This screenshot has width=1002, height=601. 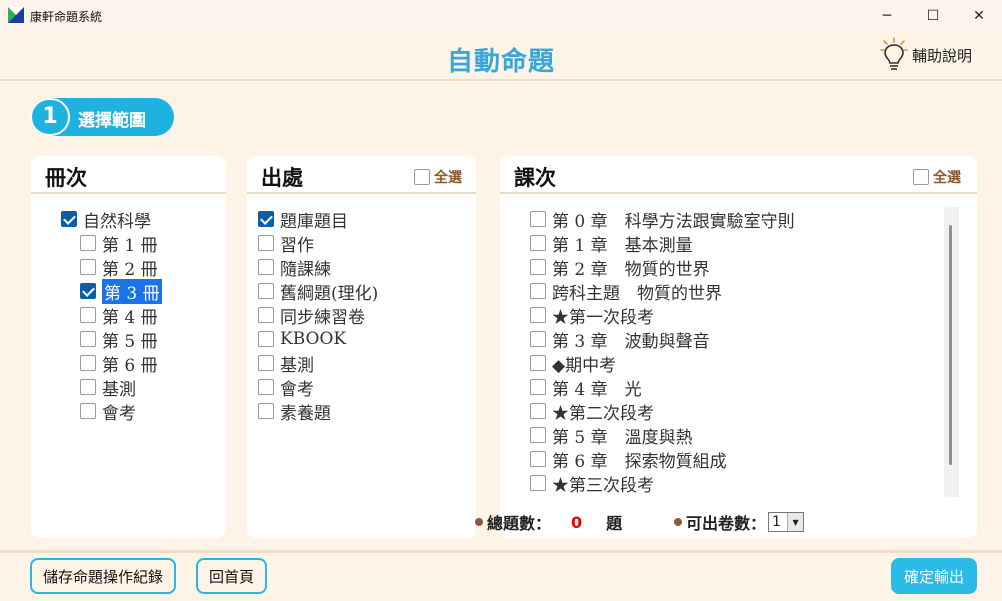 What do you see at coordinates (519, 523) in the screenshot?
I see `total-label: 總題數：` at bounding box center [519, 523].